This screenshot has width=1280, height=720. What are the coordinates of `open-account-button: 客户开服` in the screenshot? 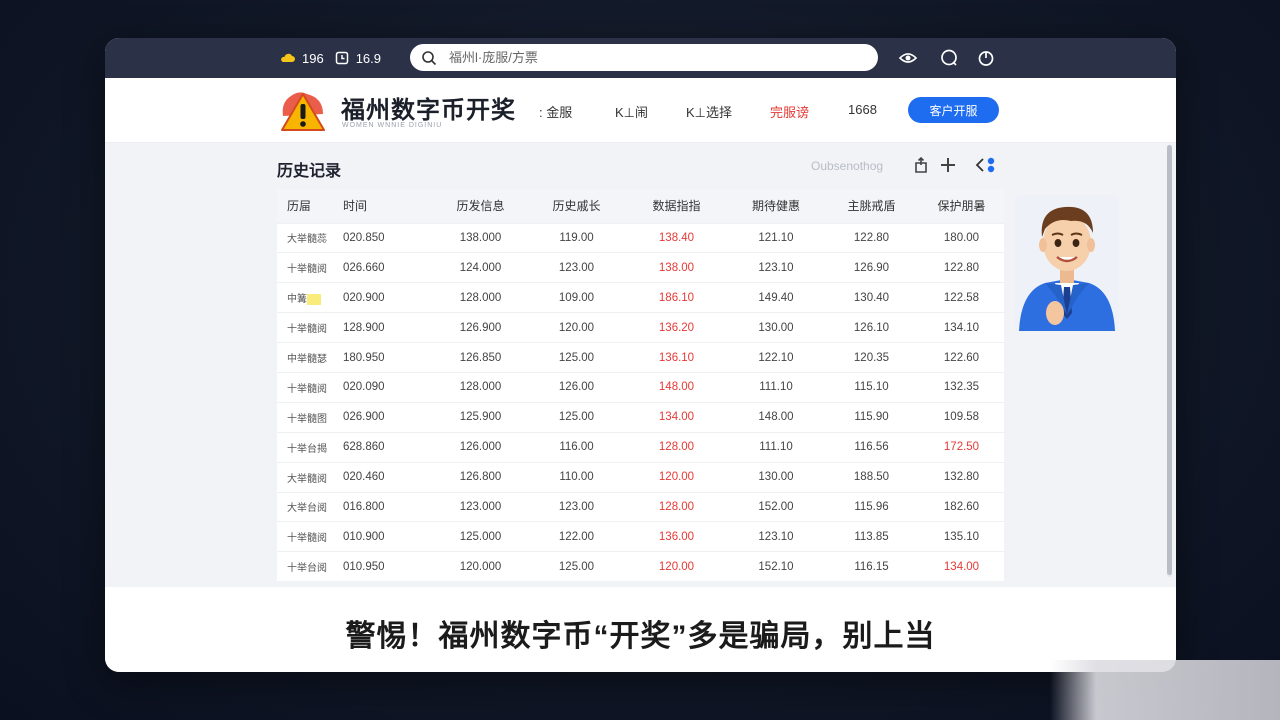 It's located at (953, 110).